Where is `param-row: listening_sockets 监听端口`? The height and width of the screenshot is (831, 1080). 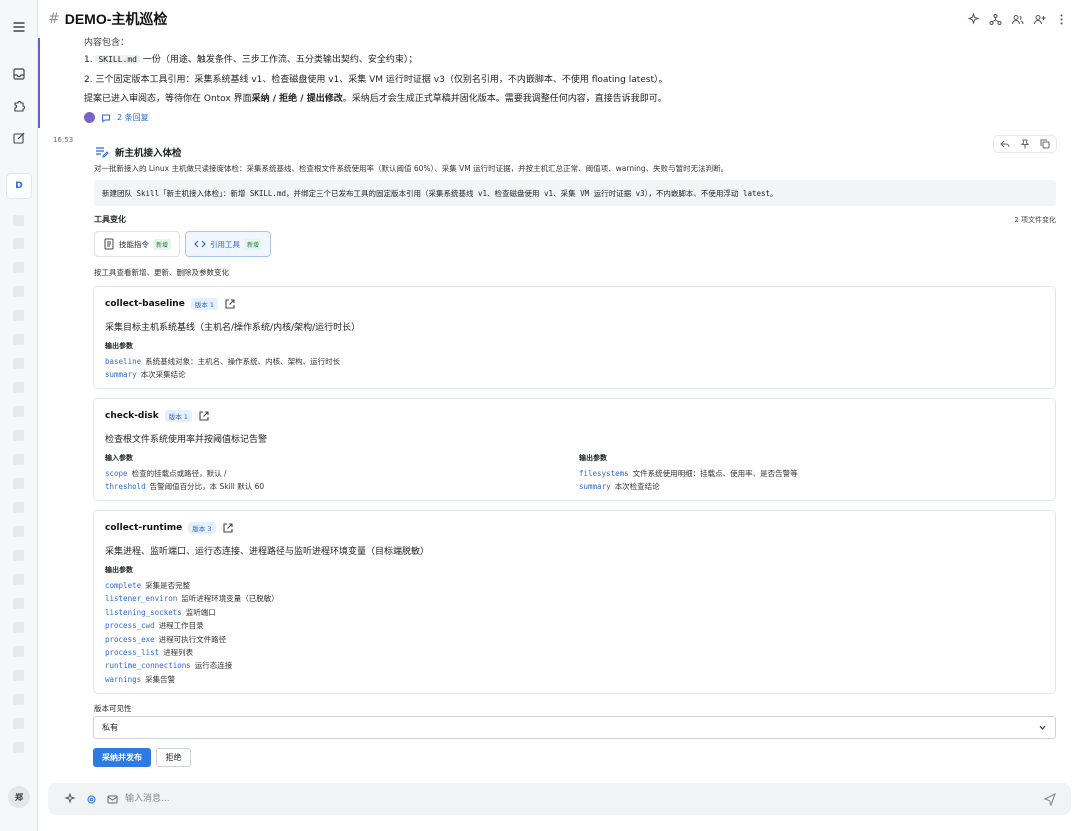 param-row: listening_sockets 监听端口 is located at coordinates (192, 612).